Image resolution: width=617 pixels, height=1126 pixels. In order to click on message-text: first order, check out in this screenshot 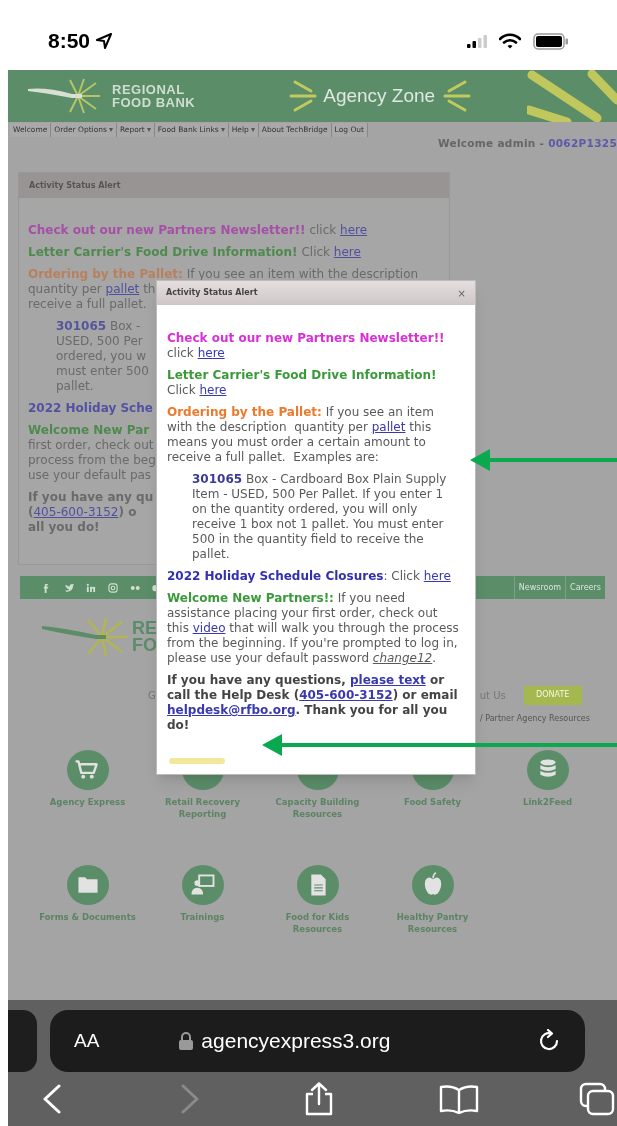, I will do `click(91, 445)`.